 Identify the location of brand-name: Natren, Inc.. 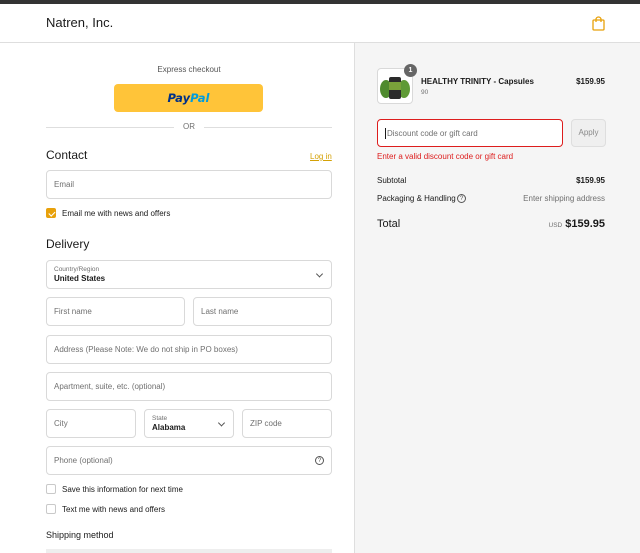
(79, 22).